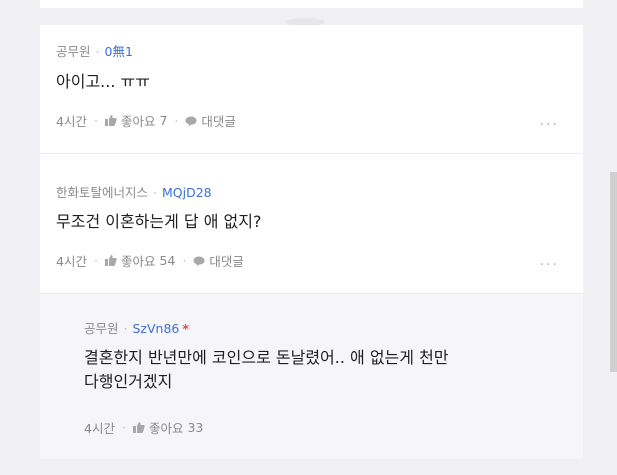 The width and height of the screenshot is (617, 475). Describe the element at coordinates (99, 428) in the screenshot. I see `reply-time: 4시간` at that location.